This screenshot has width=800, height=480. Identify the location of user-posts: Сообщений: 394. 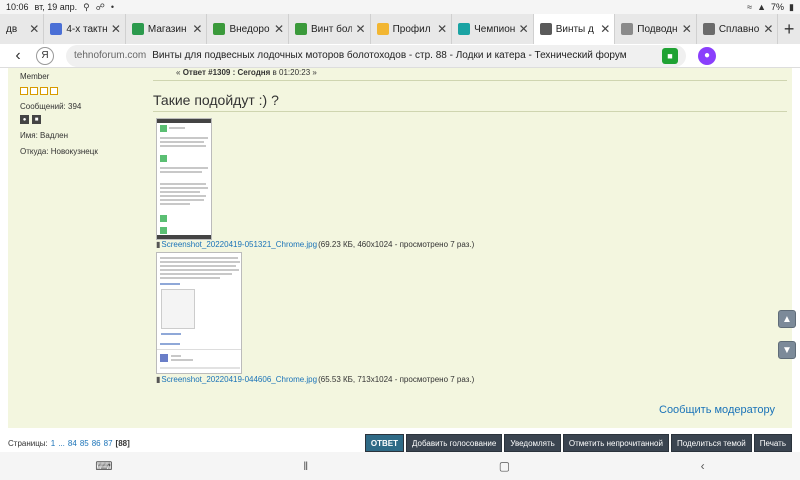
(51, 106).